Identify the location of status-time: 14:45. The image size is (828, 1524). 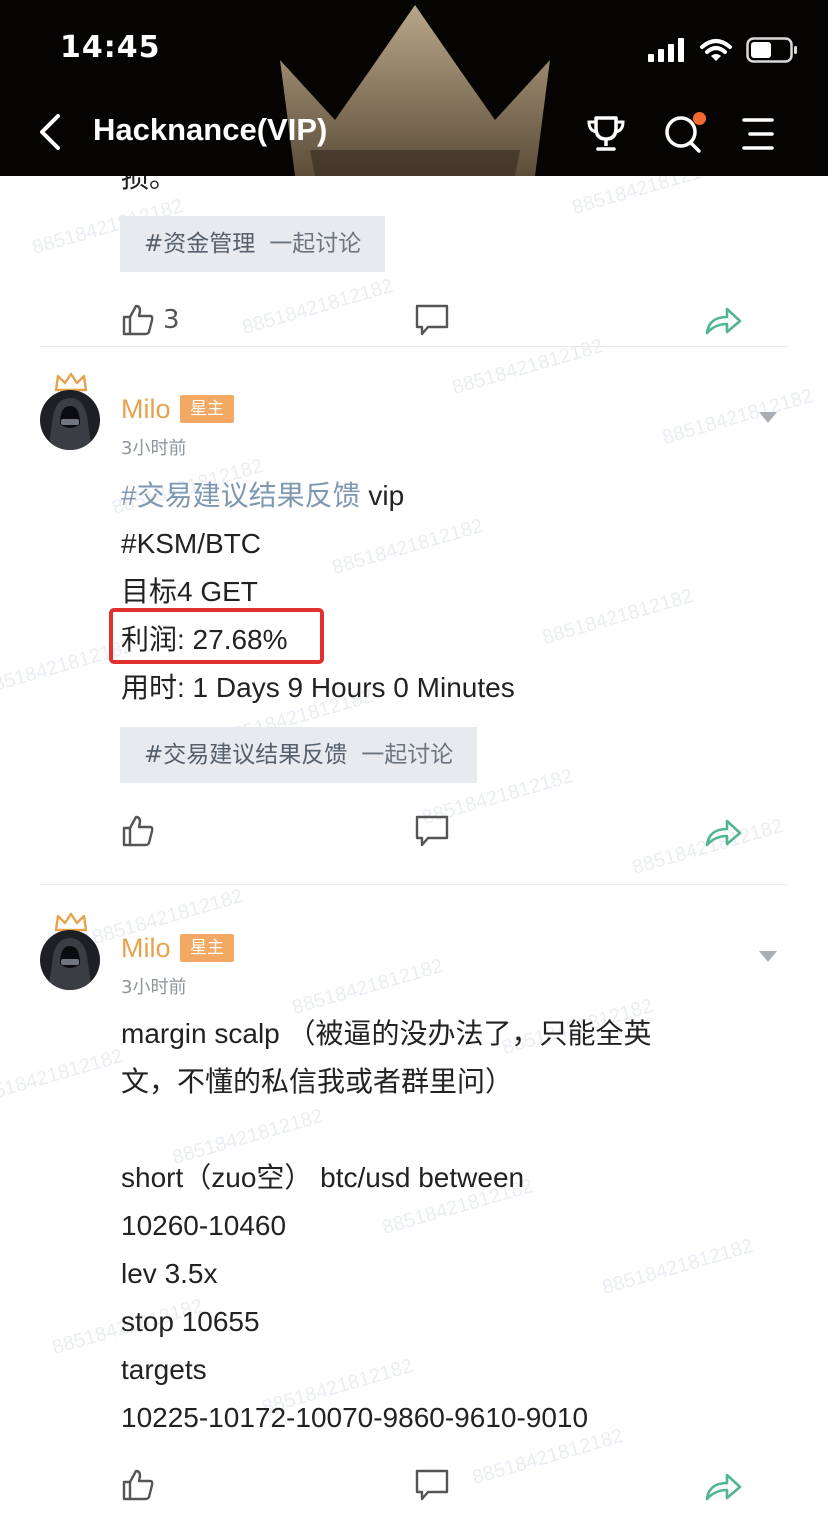
(110, 47).